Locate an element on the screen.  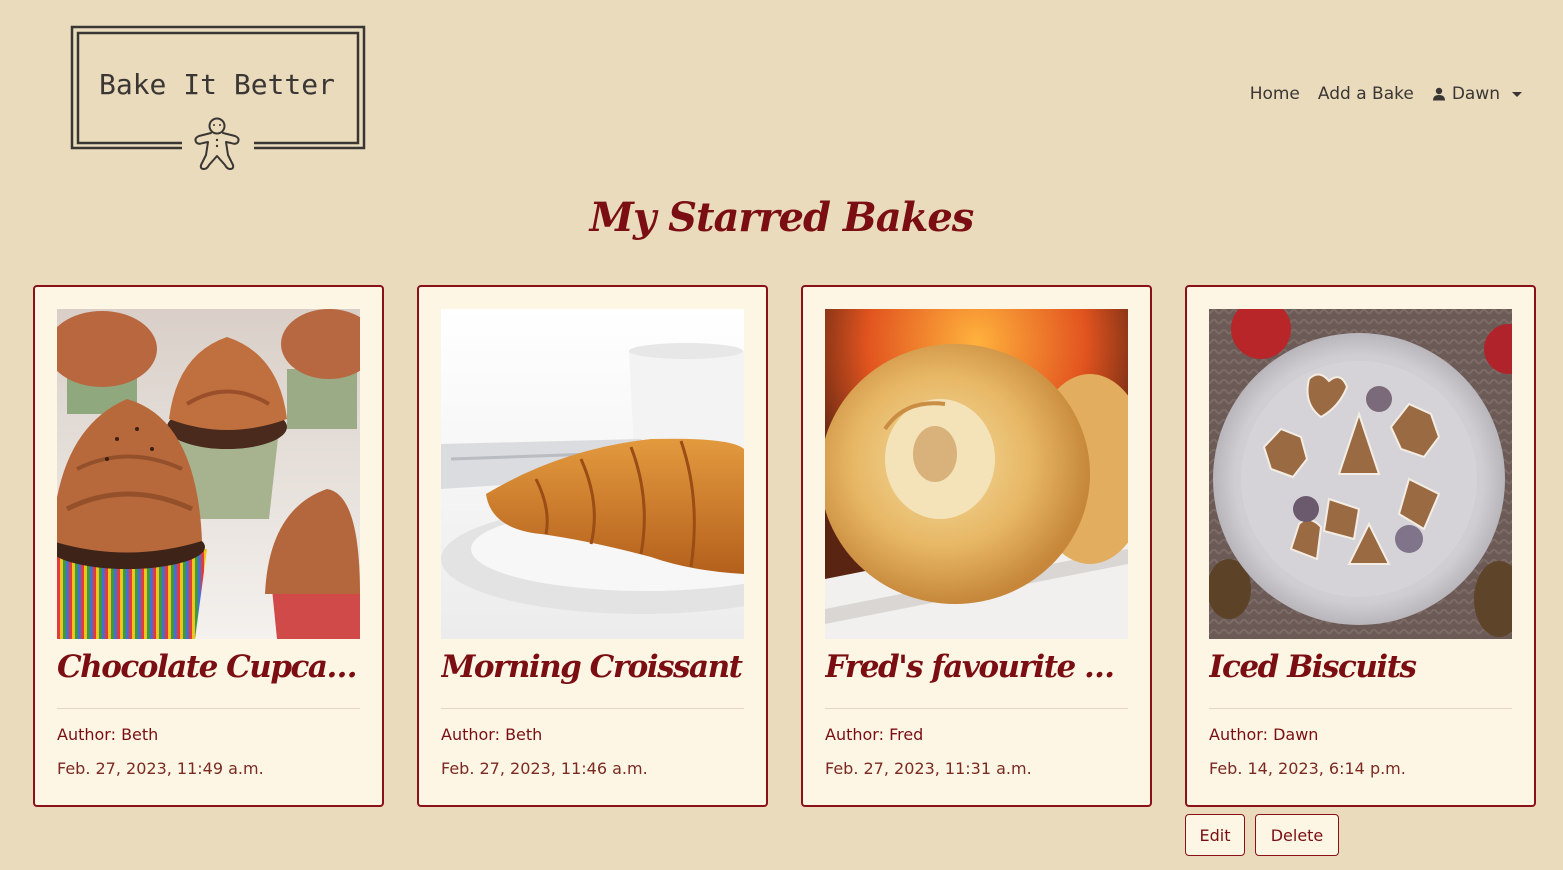
bake-title-link: Morning Croissant is located at coordinates (592, 667).